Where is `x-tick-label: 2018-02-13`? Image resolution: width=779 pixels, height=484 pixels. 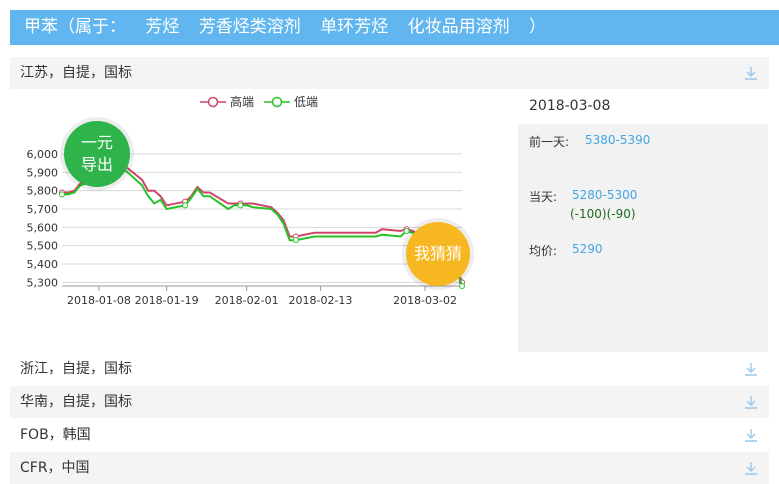 x-tick-label: 2018-02-13 is located at coordinates (320, 300).